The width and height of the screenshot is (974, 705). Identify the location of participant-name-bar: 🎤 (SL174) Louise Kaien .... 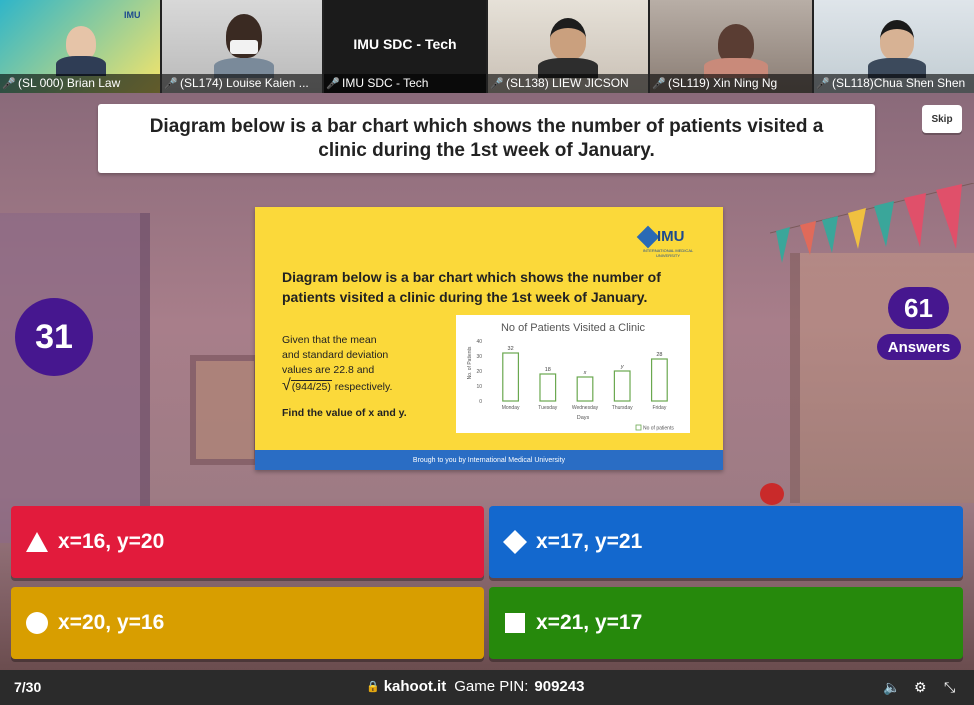
(242, 83).